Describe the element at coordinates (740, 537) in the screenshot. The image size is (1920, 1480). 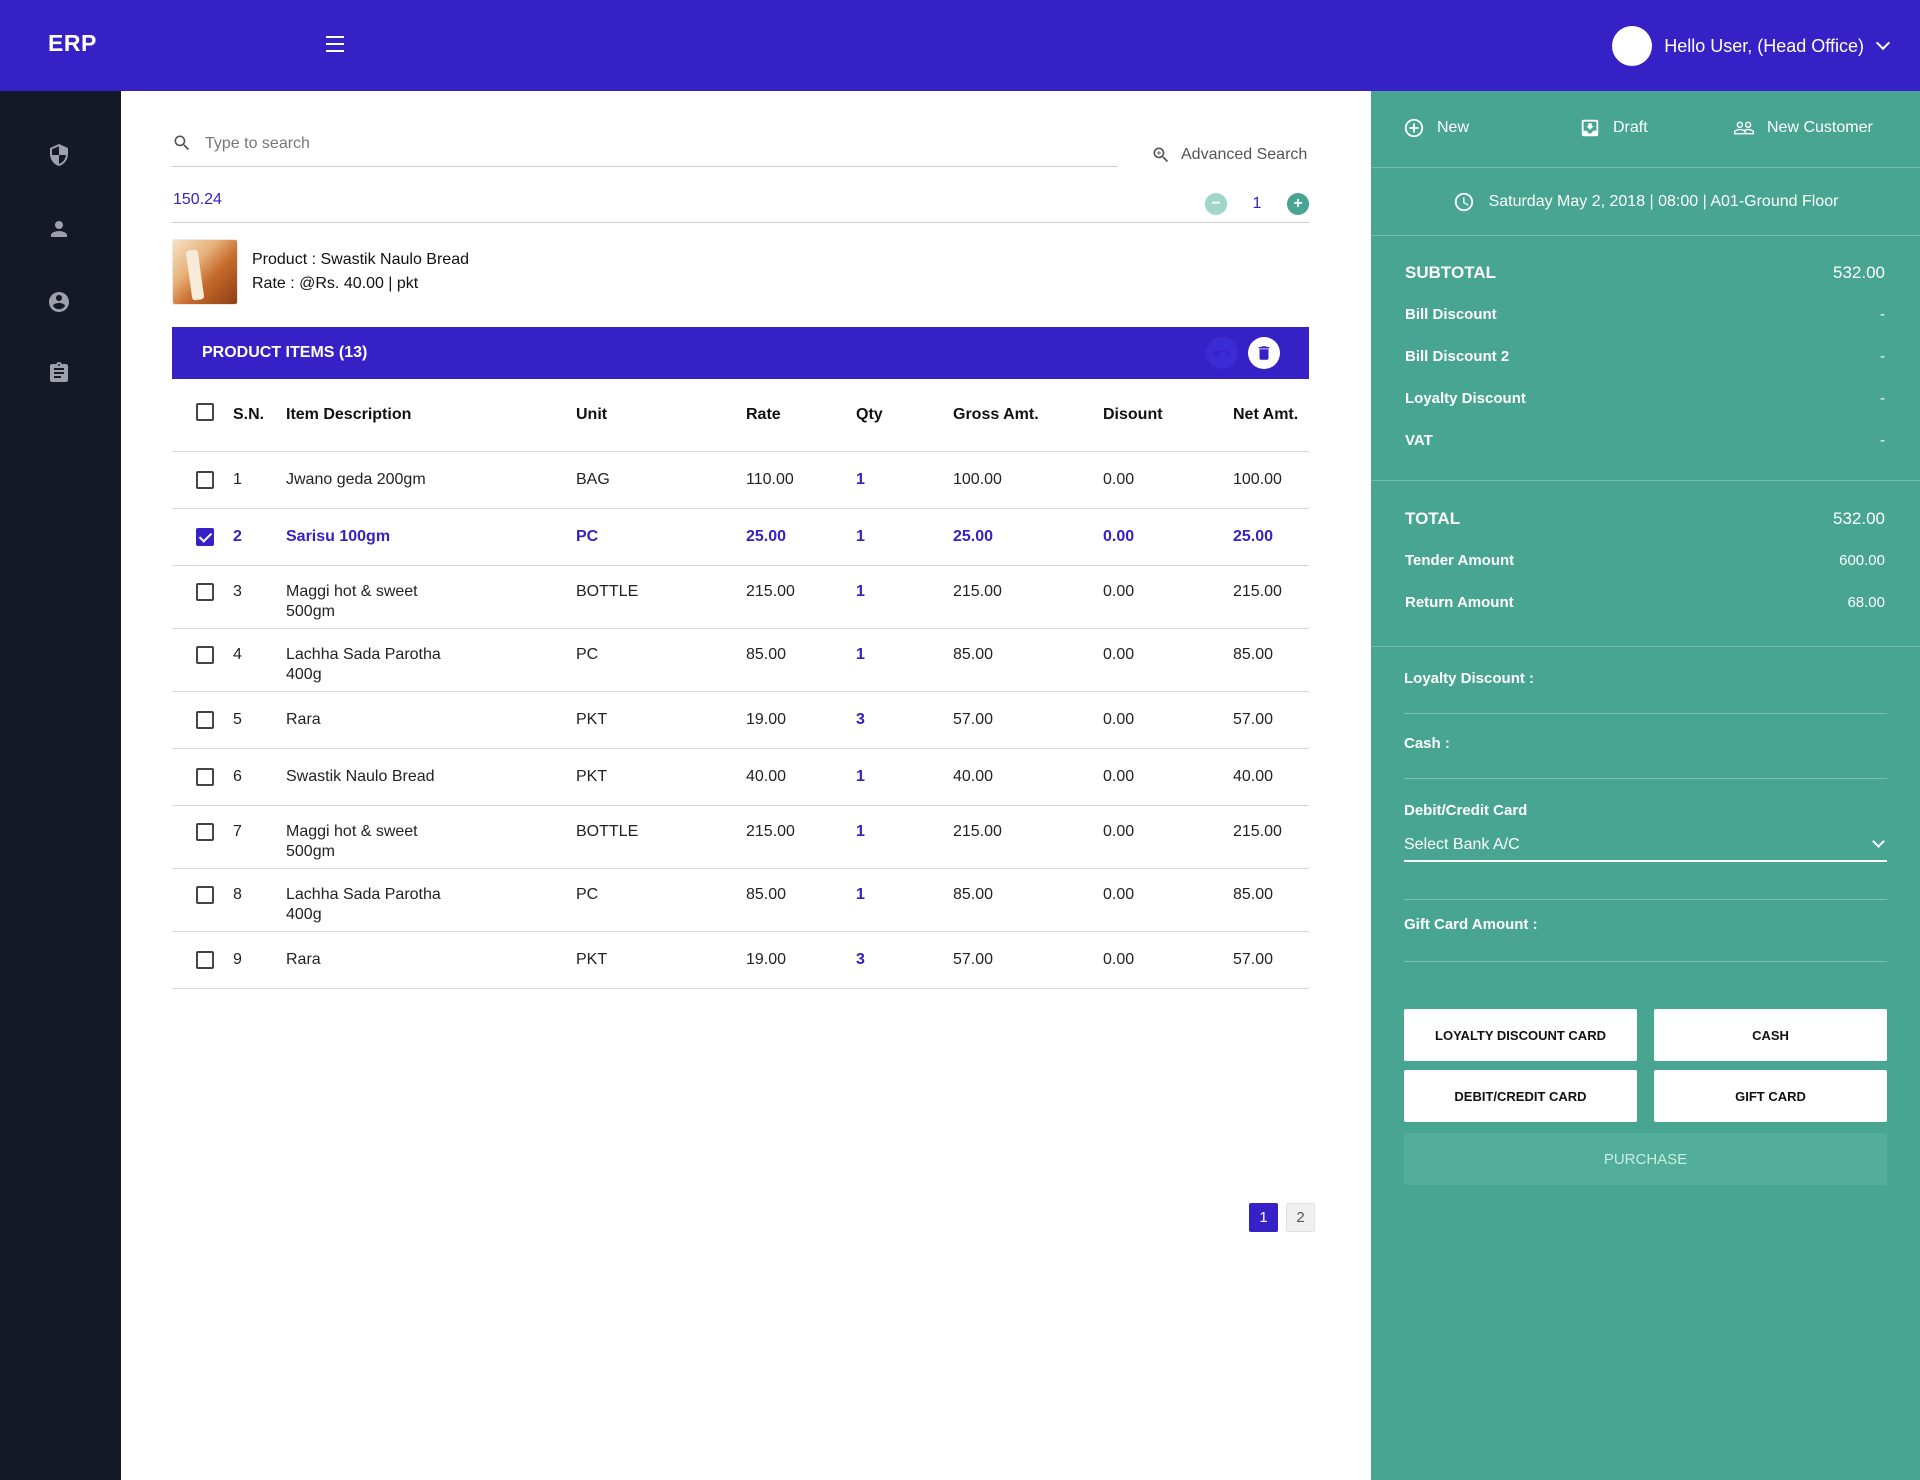
I see `table-row: 2 Sarisu 100gm PC 25.00 1 25.00 0.00 25.00` at that location.